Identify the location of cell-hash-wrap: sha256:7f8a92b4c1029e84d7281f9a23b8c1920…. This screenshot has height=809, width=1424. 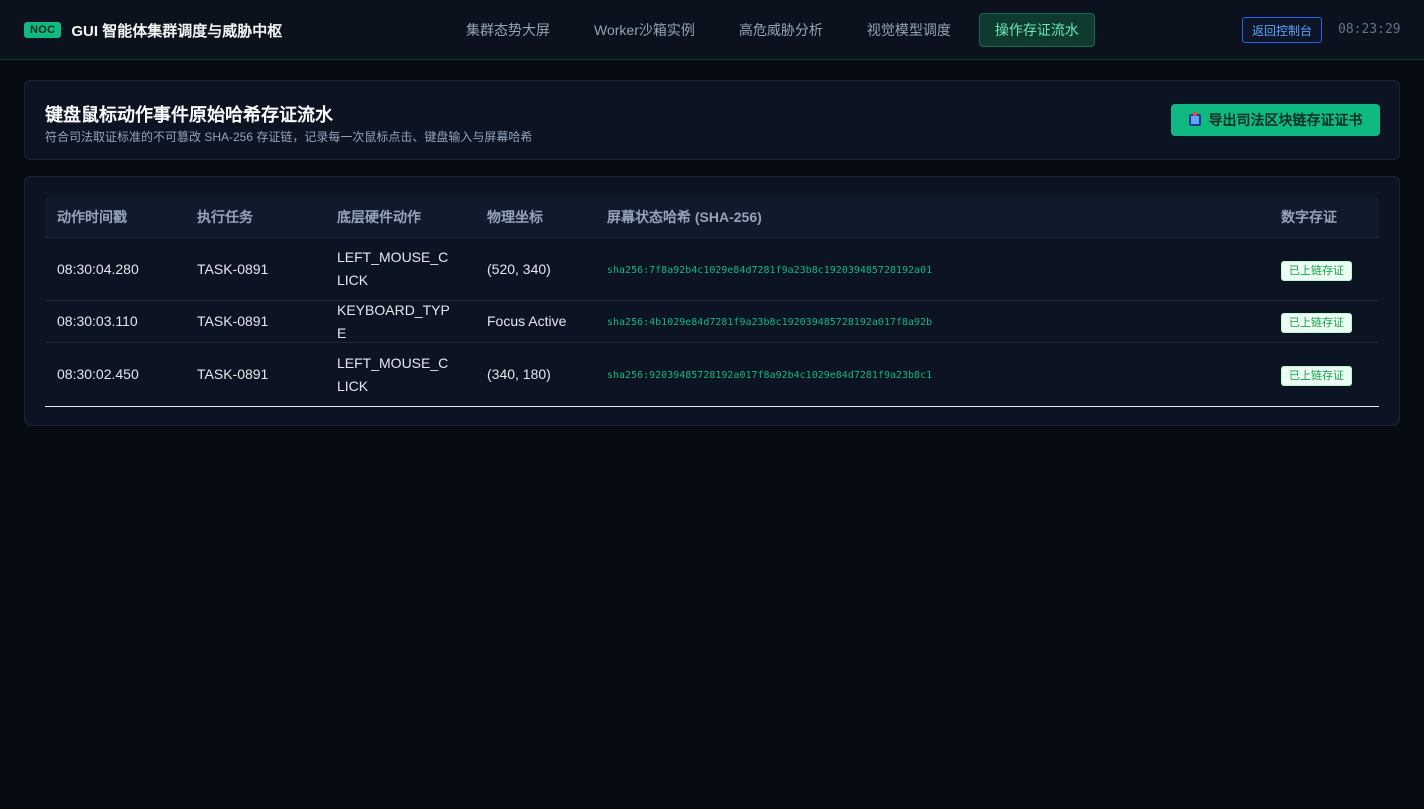
(932, 269).